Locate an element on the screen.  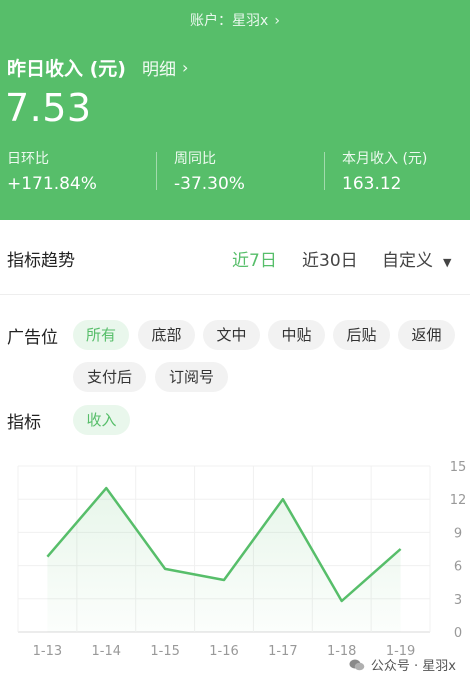
account-label: 账户：星羽x is located at coordinates (229, 21).